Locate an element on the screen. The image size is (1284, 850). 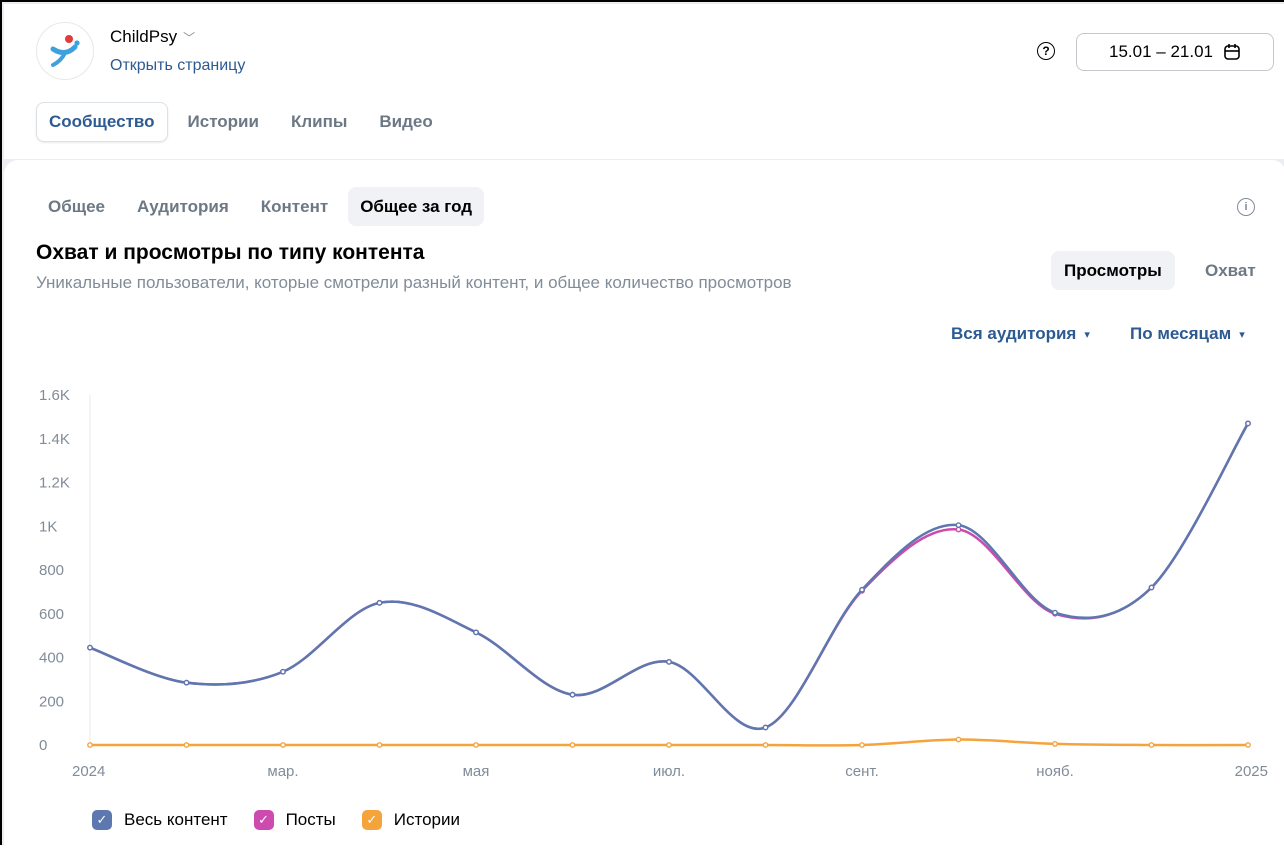
group-name: ChildPsy ﹀ is located at coordinates (152, 37).